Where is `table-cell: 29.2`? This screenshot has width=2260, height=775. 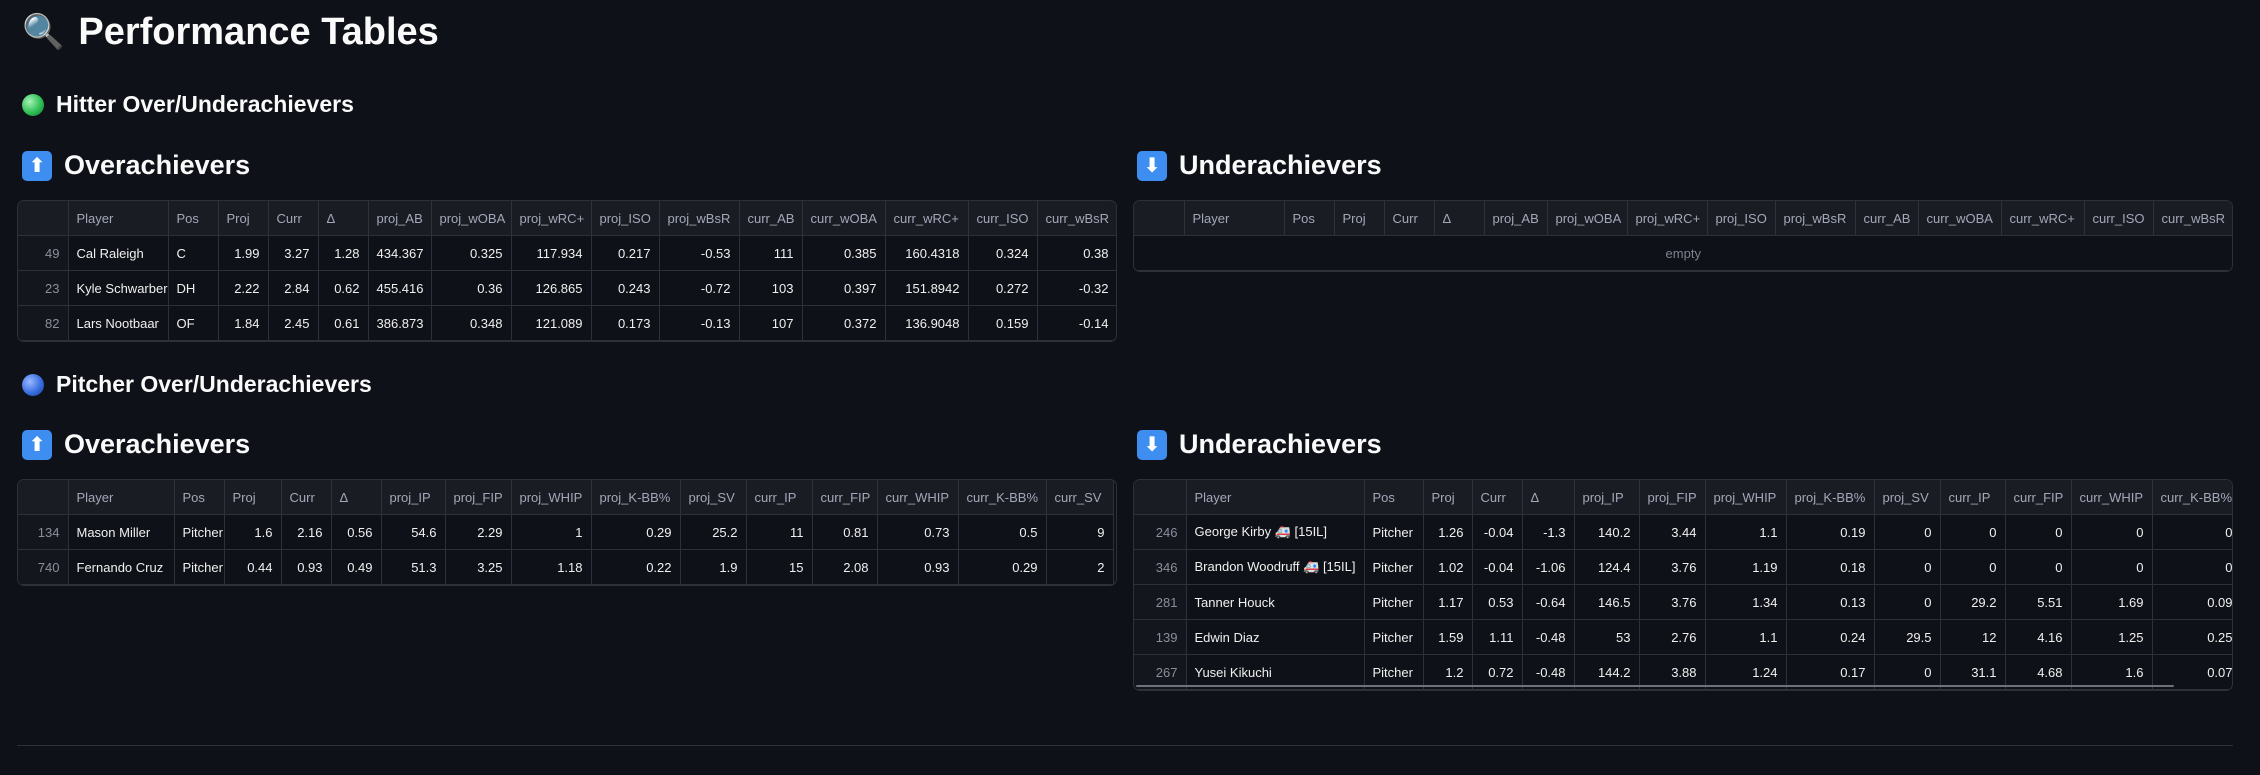 table-cell: 29.2 is located at coordinates (1973, 602).